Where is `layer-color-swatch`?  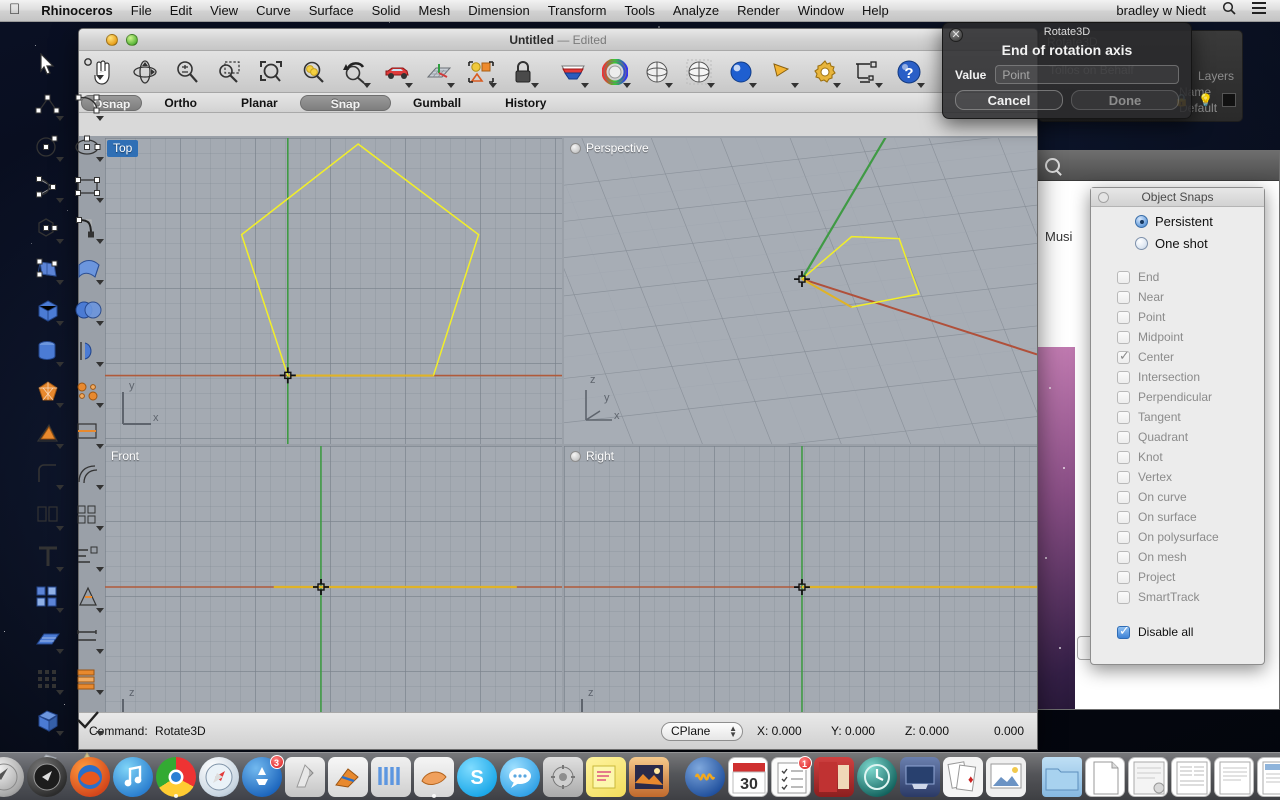 layer-color-swatch is located at coordinates (1229, 100).